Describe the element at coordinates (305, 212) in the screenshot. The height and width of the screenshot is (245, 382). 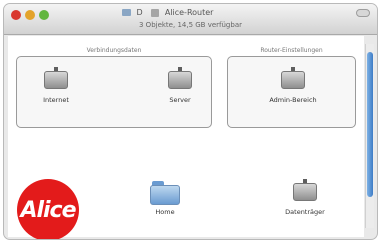
I see `datentraeger-label: Datenträger` at that location.